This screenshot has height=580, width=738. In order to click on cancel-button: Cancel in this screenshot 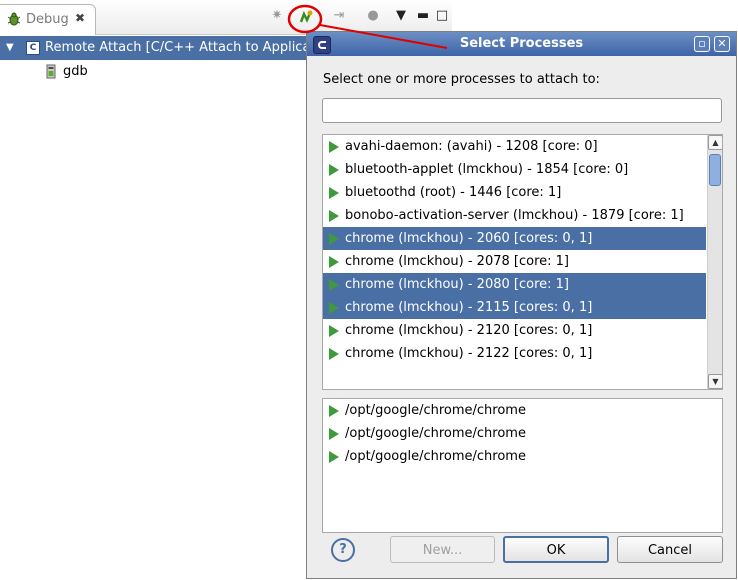, I will do `click(670, 549)`.